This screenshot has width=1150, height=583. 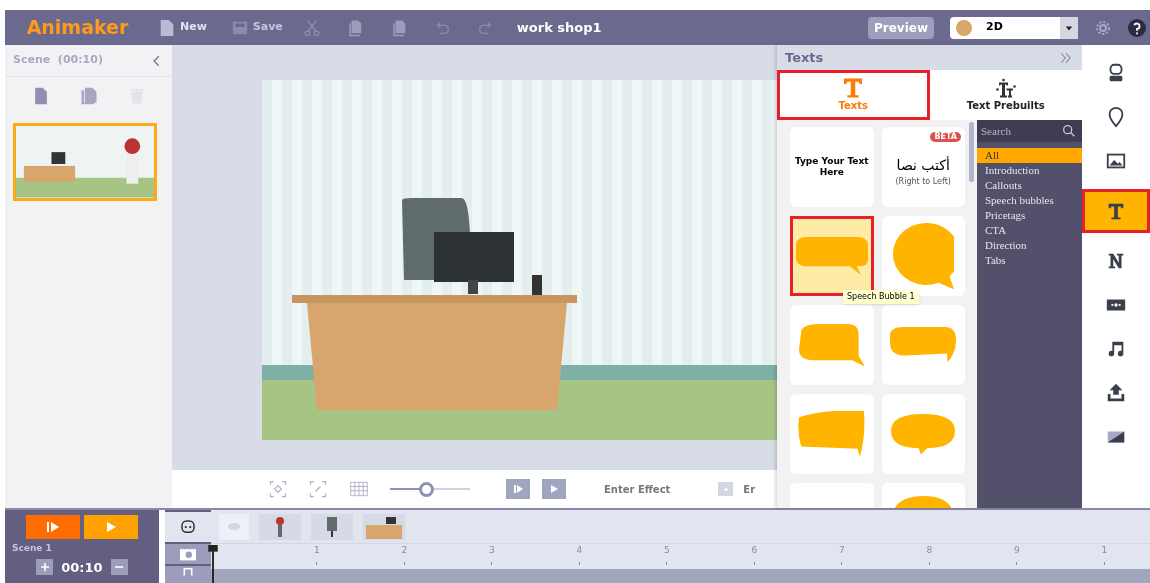 What do you see at coordinates (841, 550) in the screenshot?
I see `timeline-tick-label: 7` at bounding box center [841, 550].